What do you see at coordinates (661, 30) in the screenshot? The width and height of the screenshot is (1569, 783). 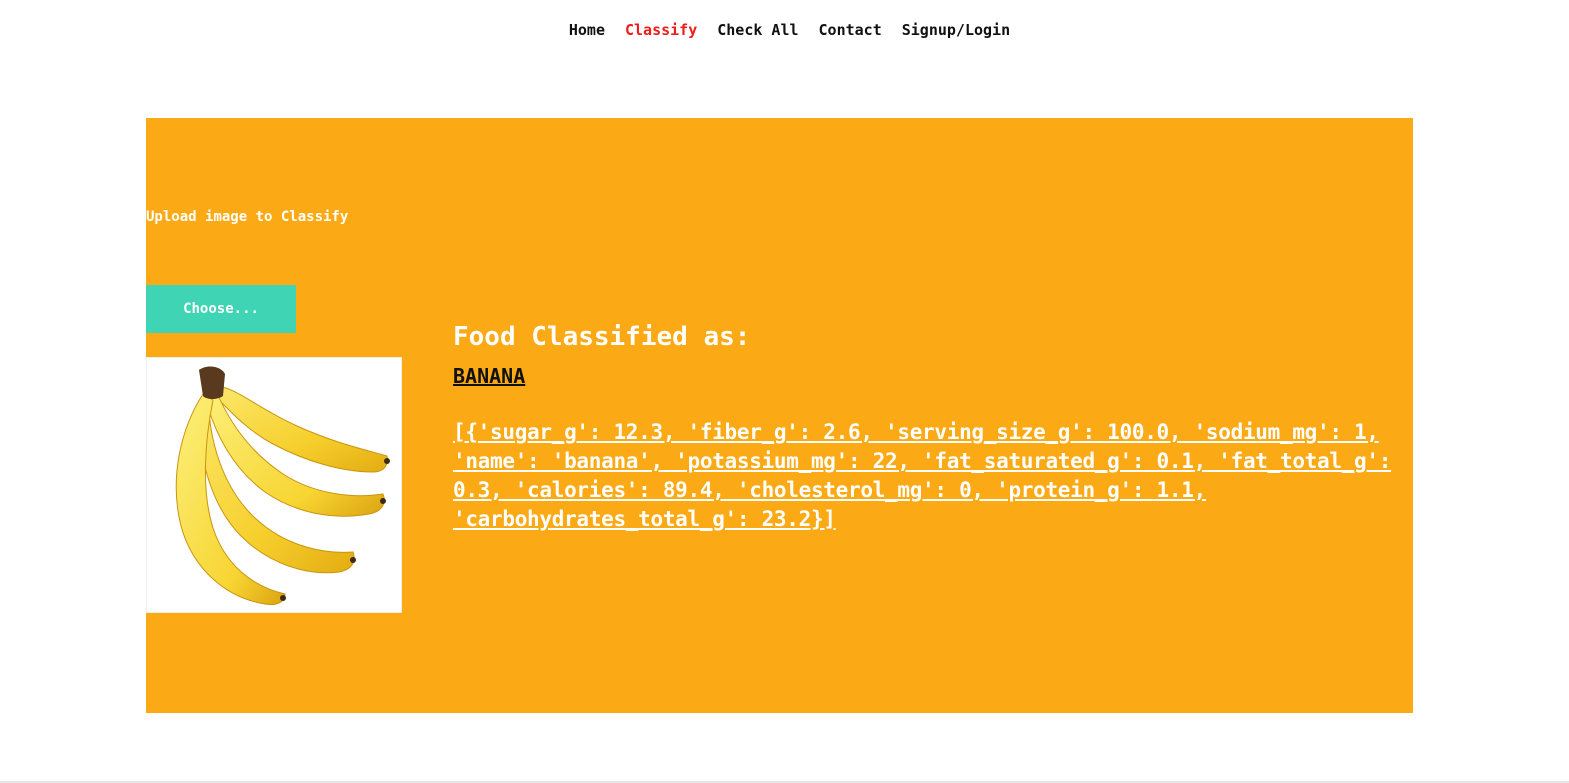 I see `nav-classify: Classify` at bounding box center [661, 30].